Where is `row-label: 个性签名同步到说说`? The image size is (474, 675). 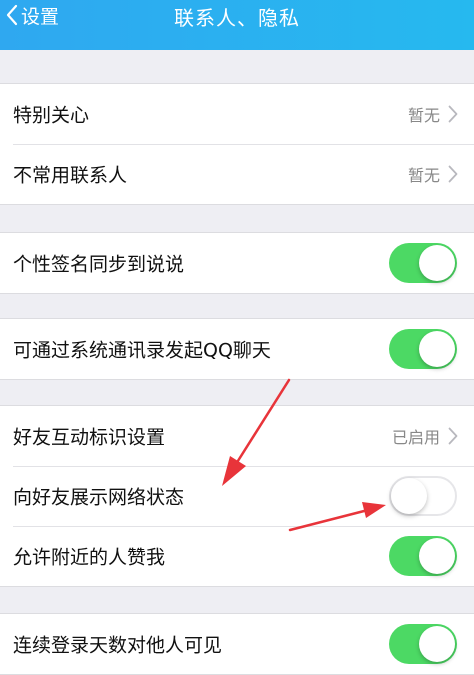
row-label: 个性签名同步到说说 is located at coordinates (99, 264).